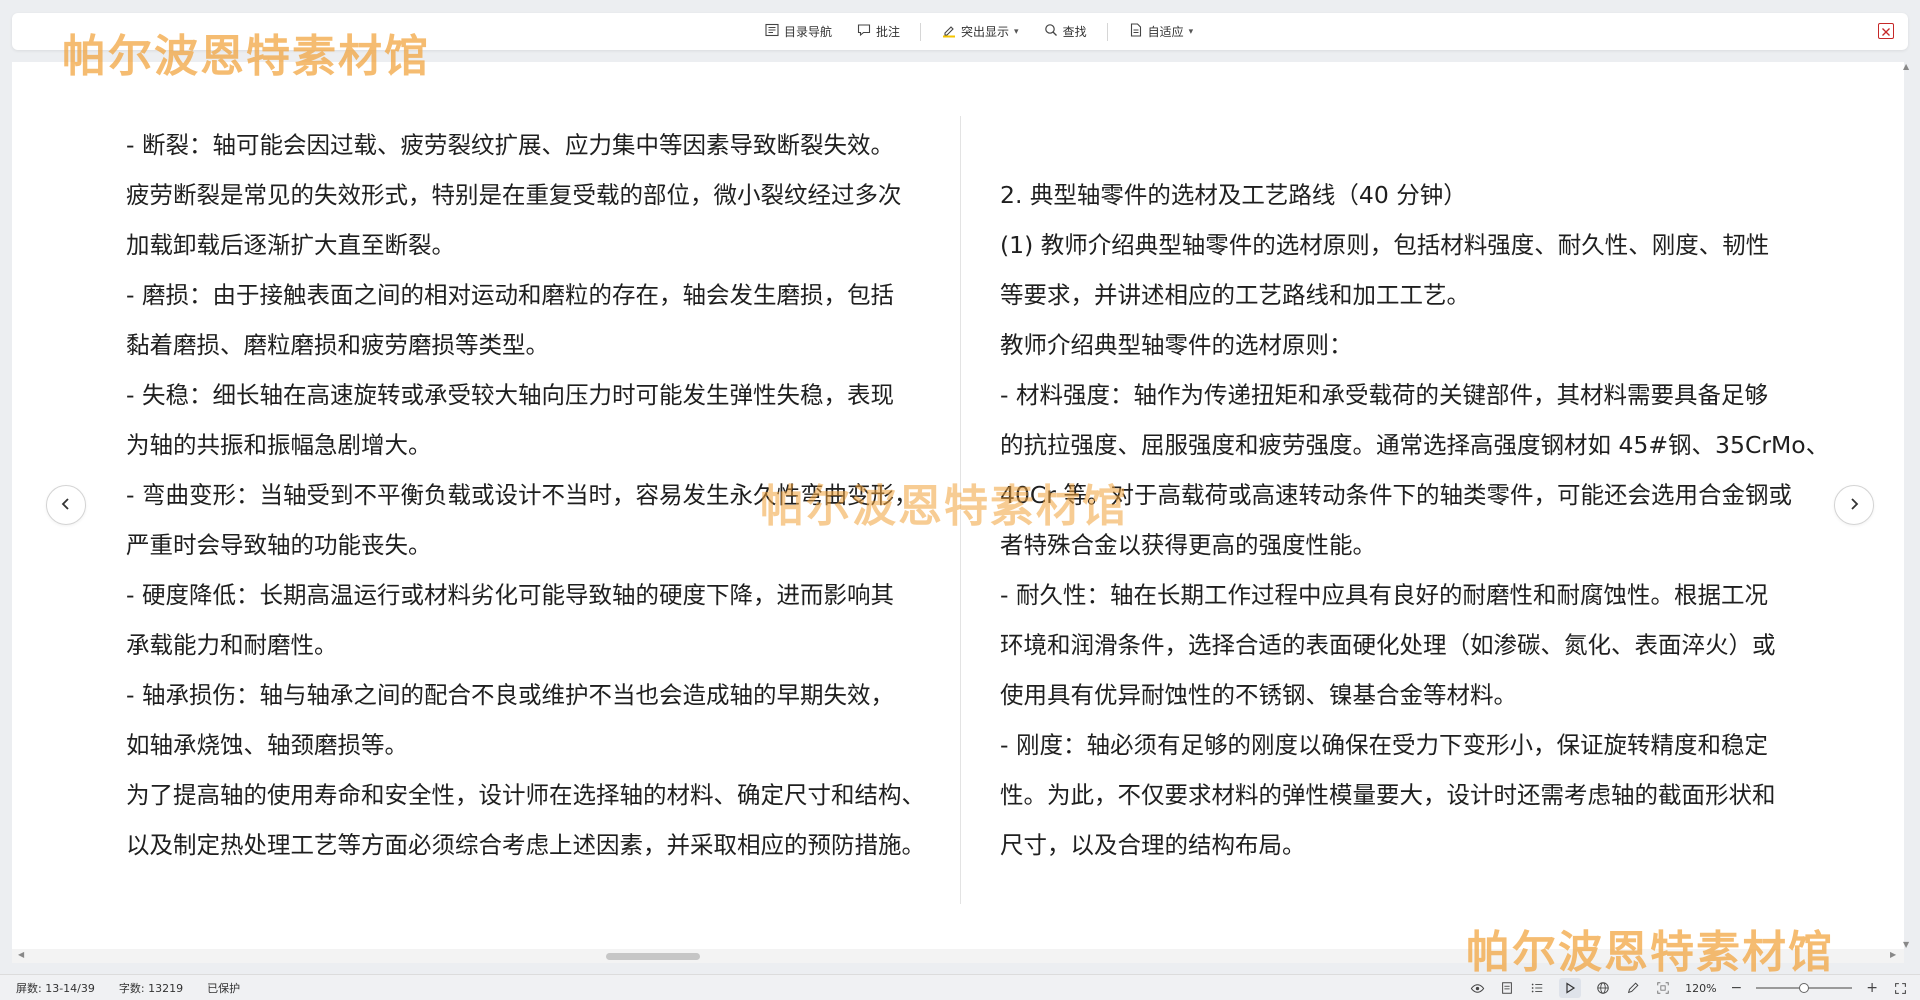 The width and height of the screenshot is (1920, 1000). I want to click on scroll-down-arrow: ▼, so click(1906, 944).